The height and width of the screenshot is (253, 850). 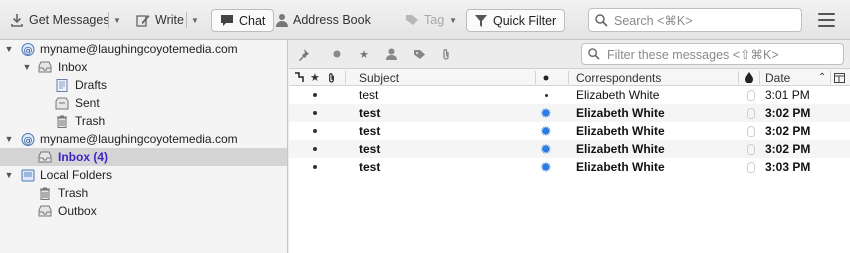 What do you see at coordinates (76, 175) in the screenshot?
I see `folder-label: Local Folders` at bounding box center [76, 175].